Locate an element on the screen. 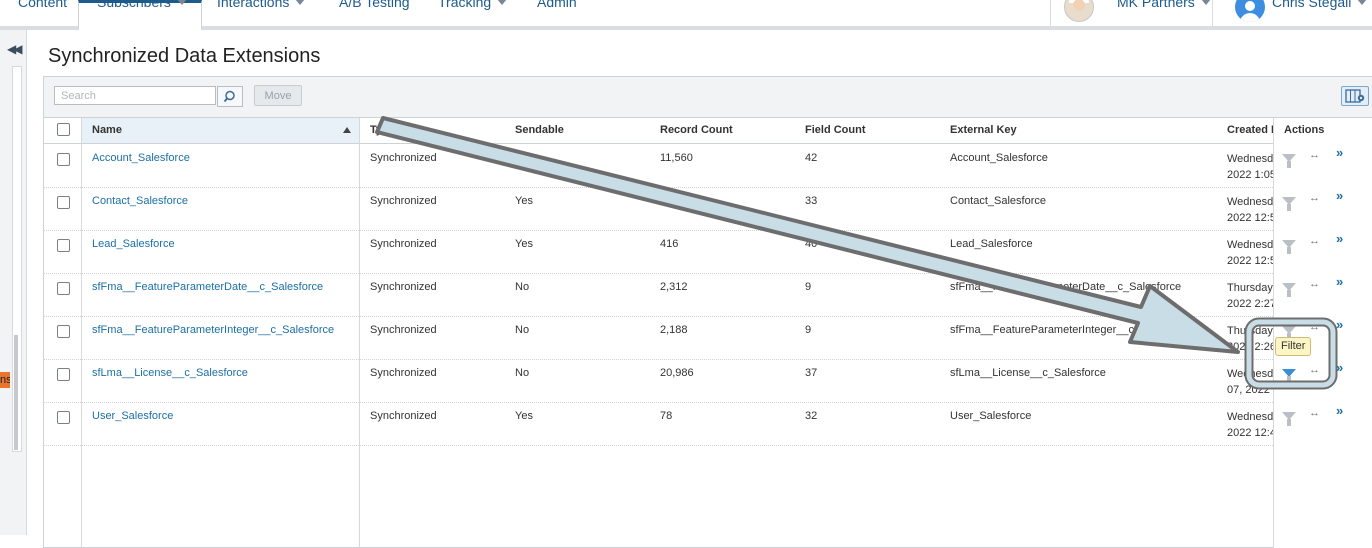 The image size is (1372, 548). user-avatar-icon is located at coordinates (1250, 11).